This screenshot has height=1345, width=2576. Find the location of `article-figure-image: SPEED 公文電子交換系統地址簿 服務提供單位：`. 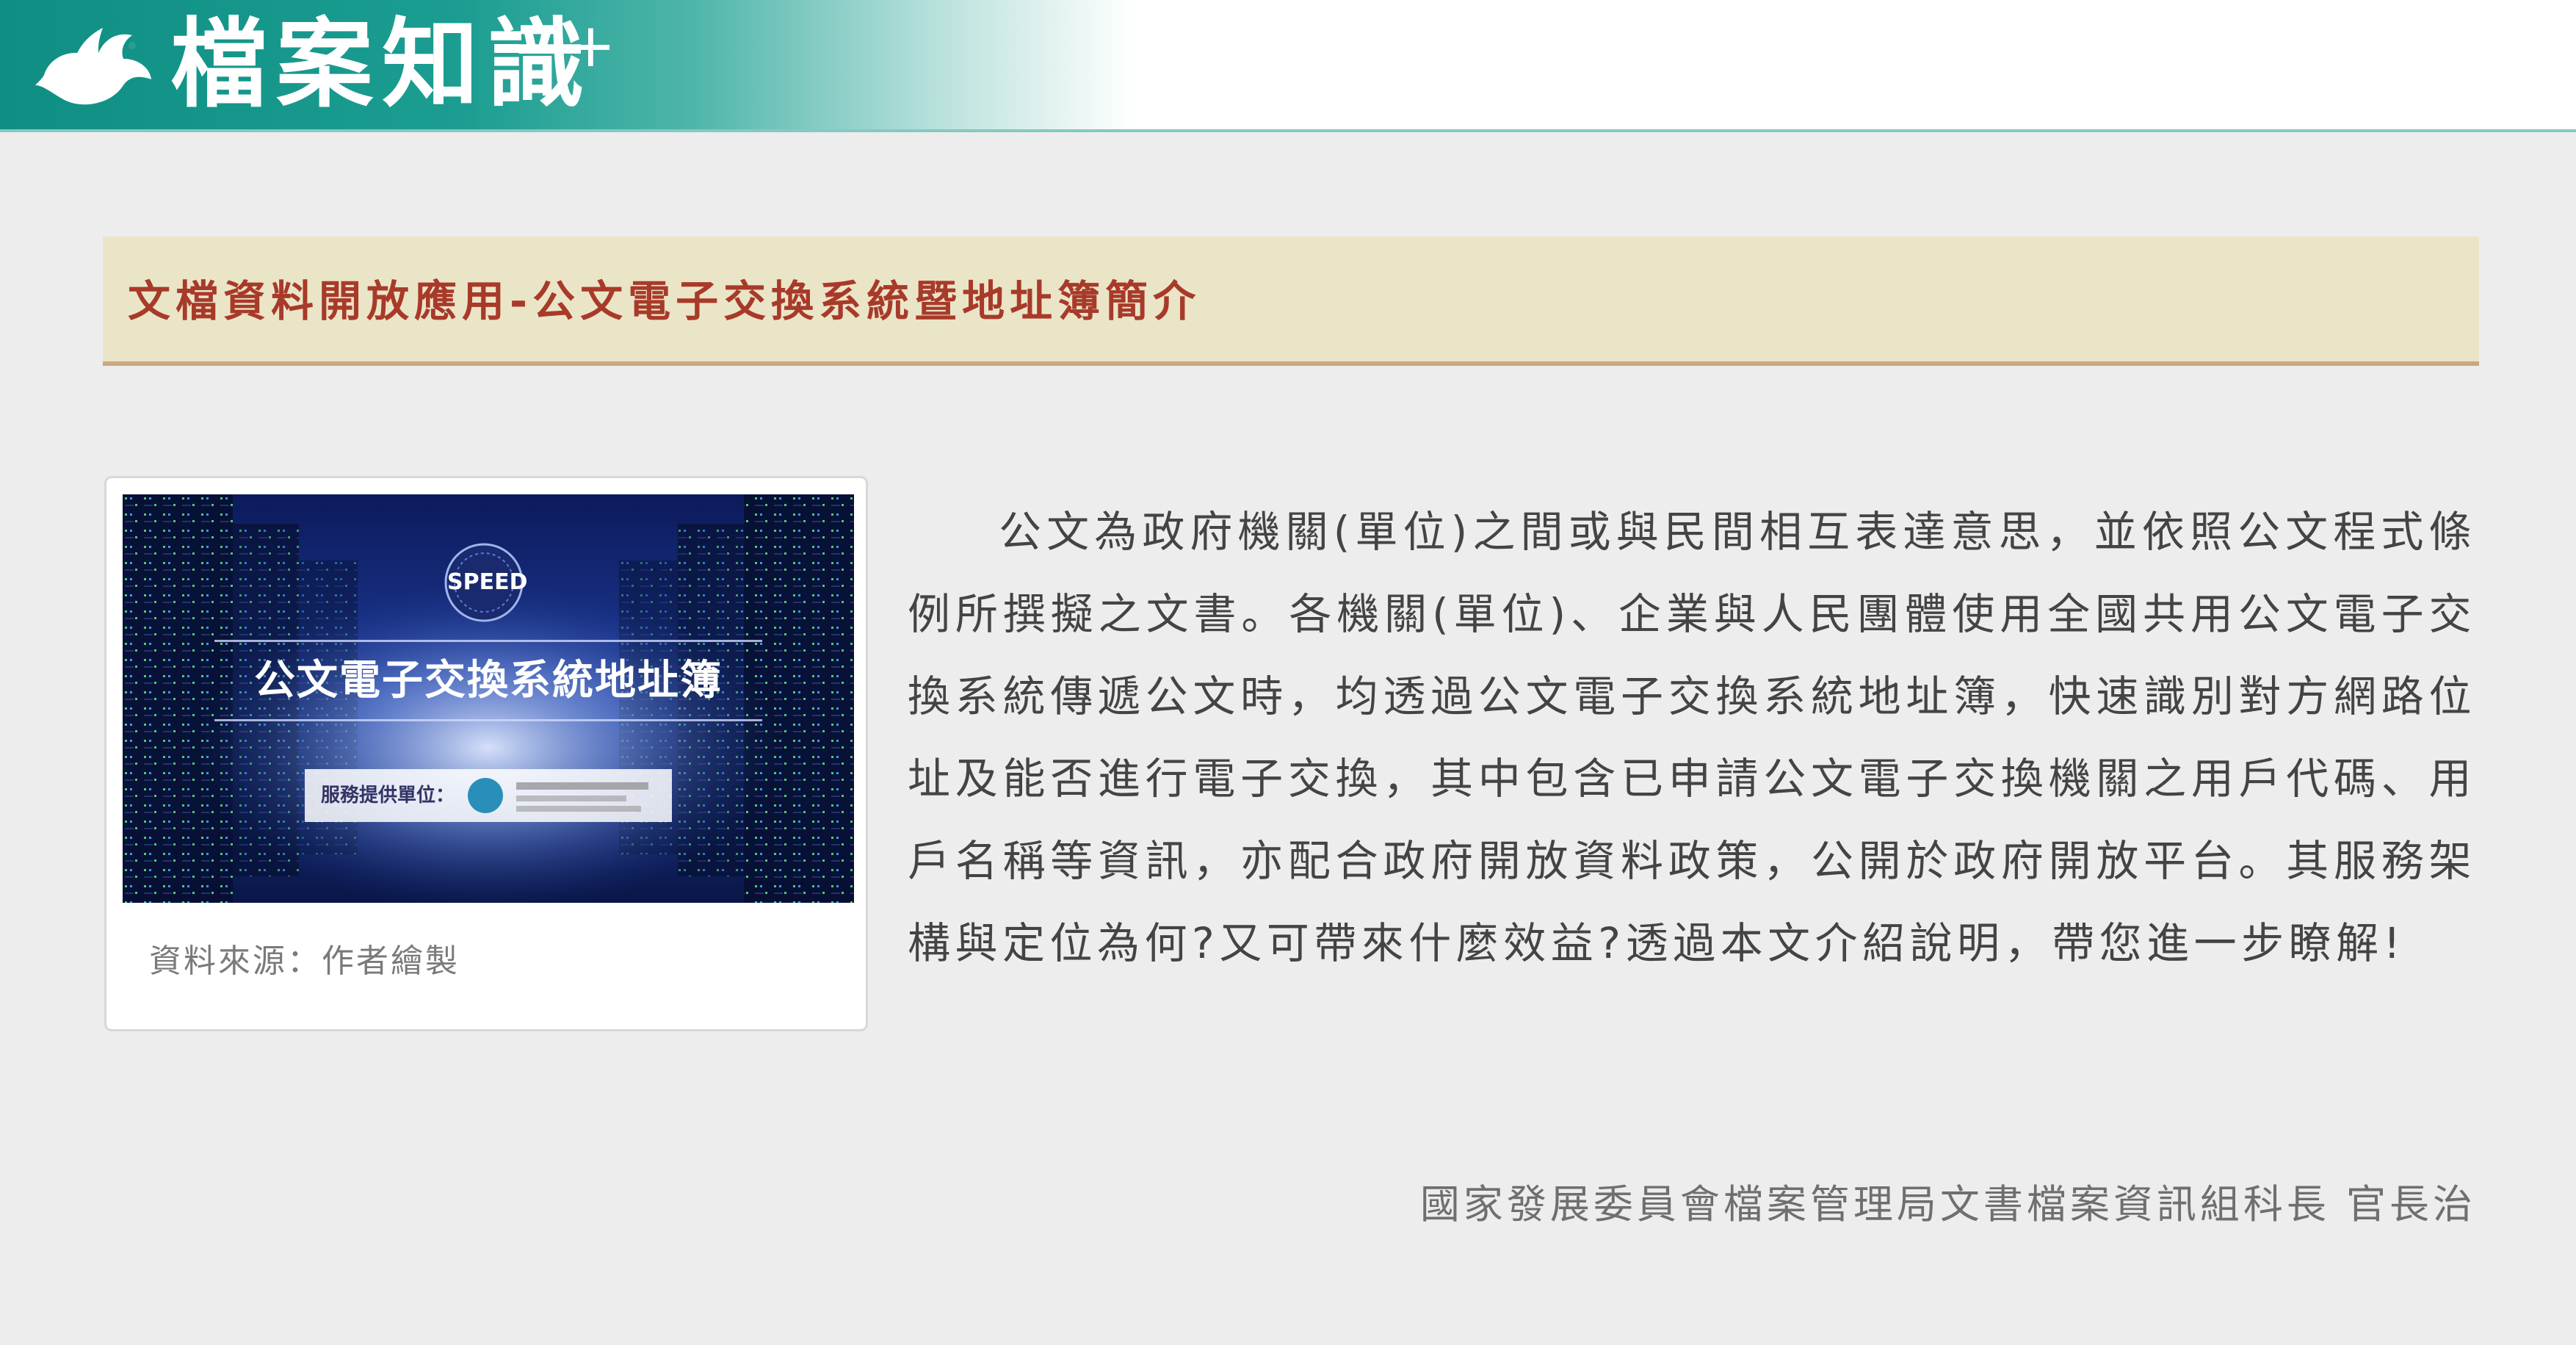

article-figure-image: SPEED 公文電子交換系統地址簿 服務提供單位： is located at coordinates (488, 698).